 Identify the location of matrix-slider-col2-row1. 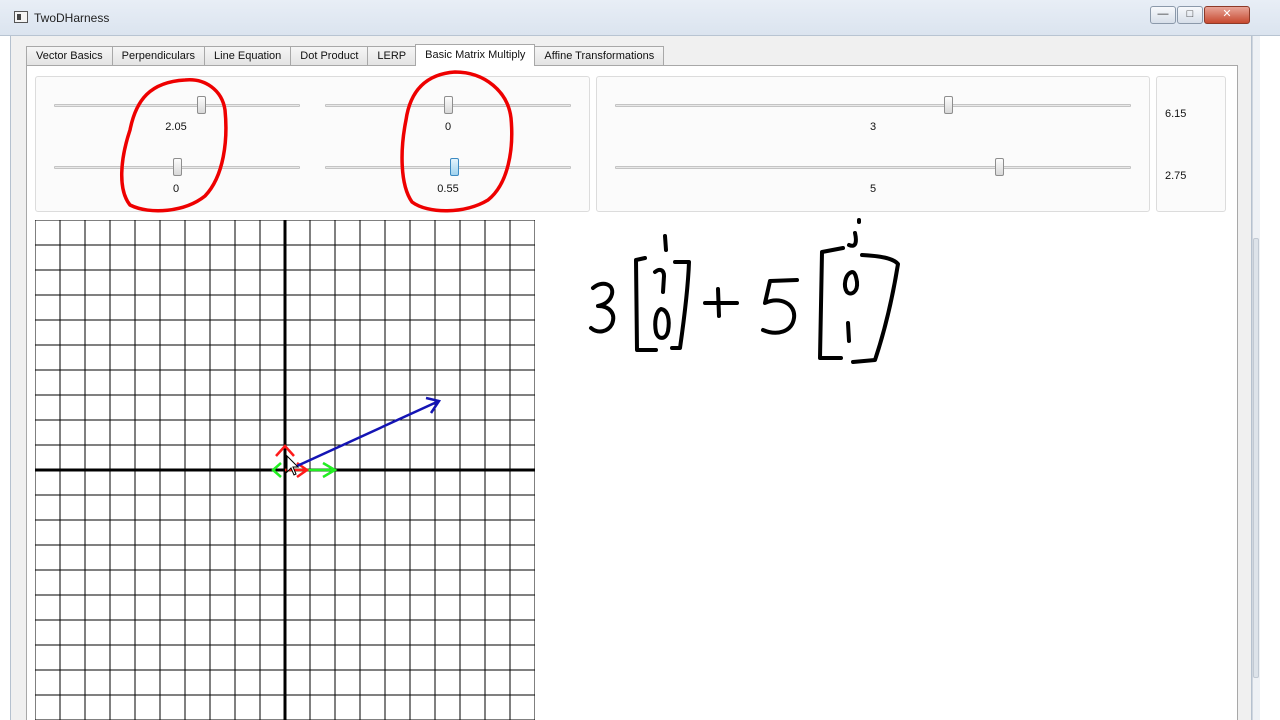
(448, 105).